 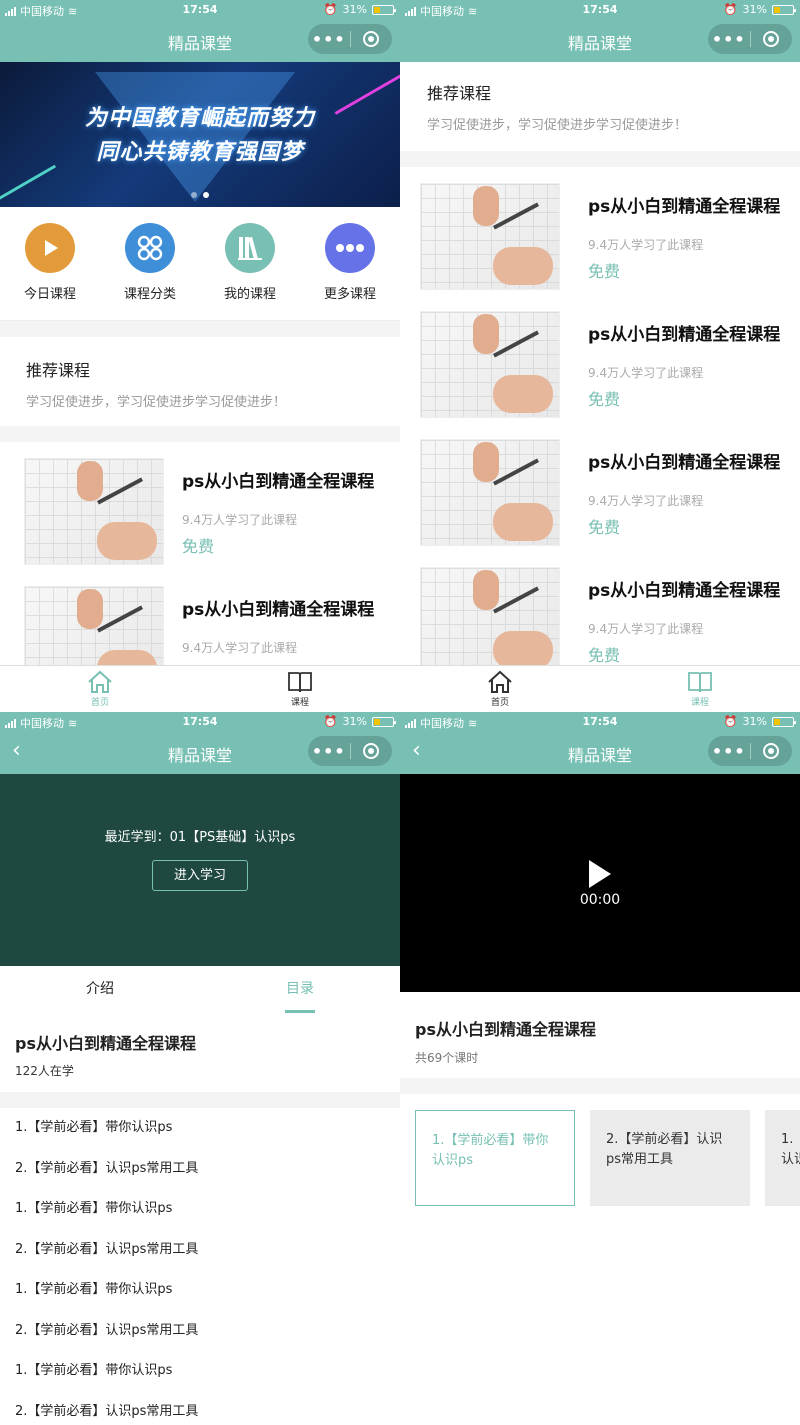 I want to click on video-player: 00:00, so click(x=600, y=883).